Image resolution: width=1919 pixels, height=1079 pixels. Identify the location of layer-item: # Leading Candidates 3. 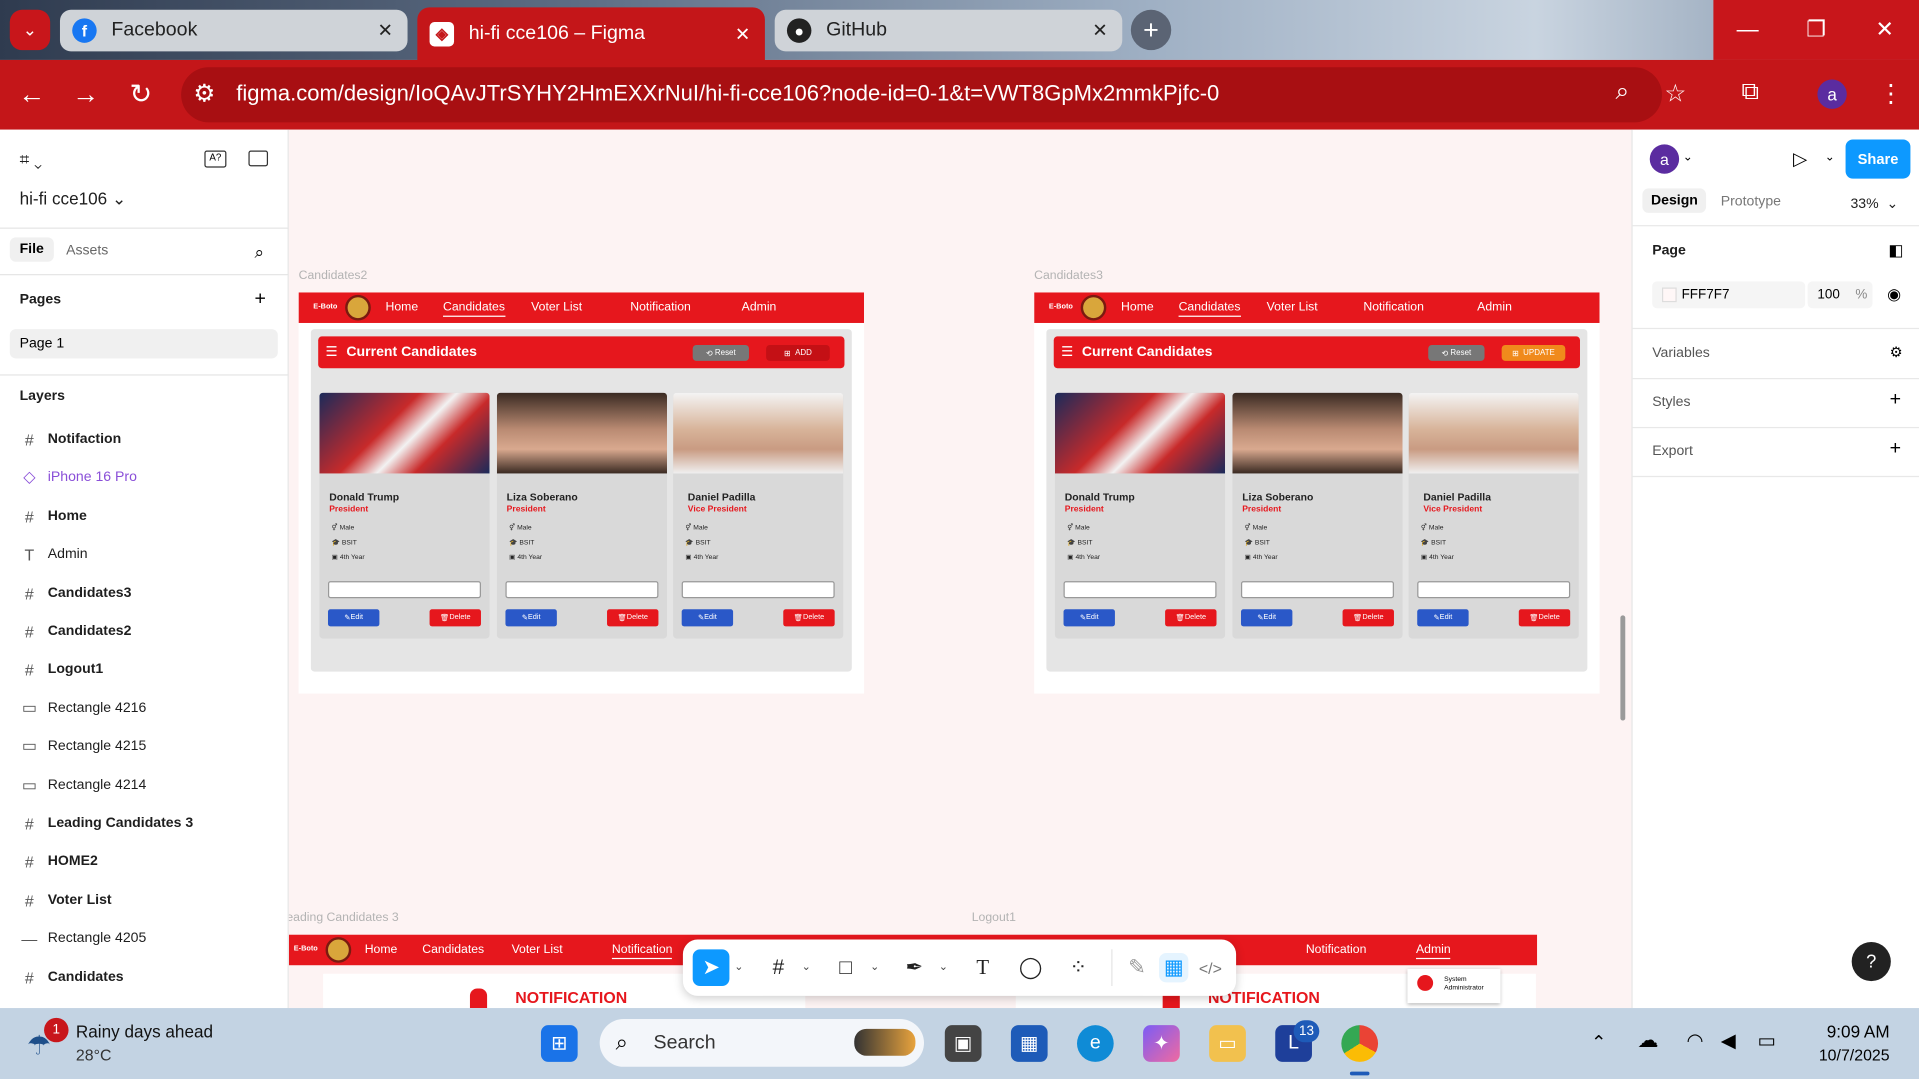
(106, 823).